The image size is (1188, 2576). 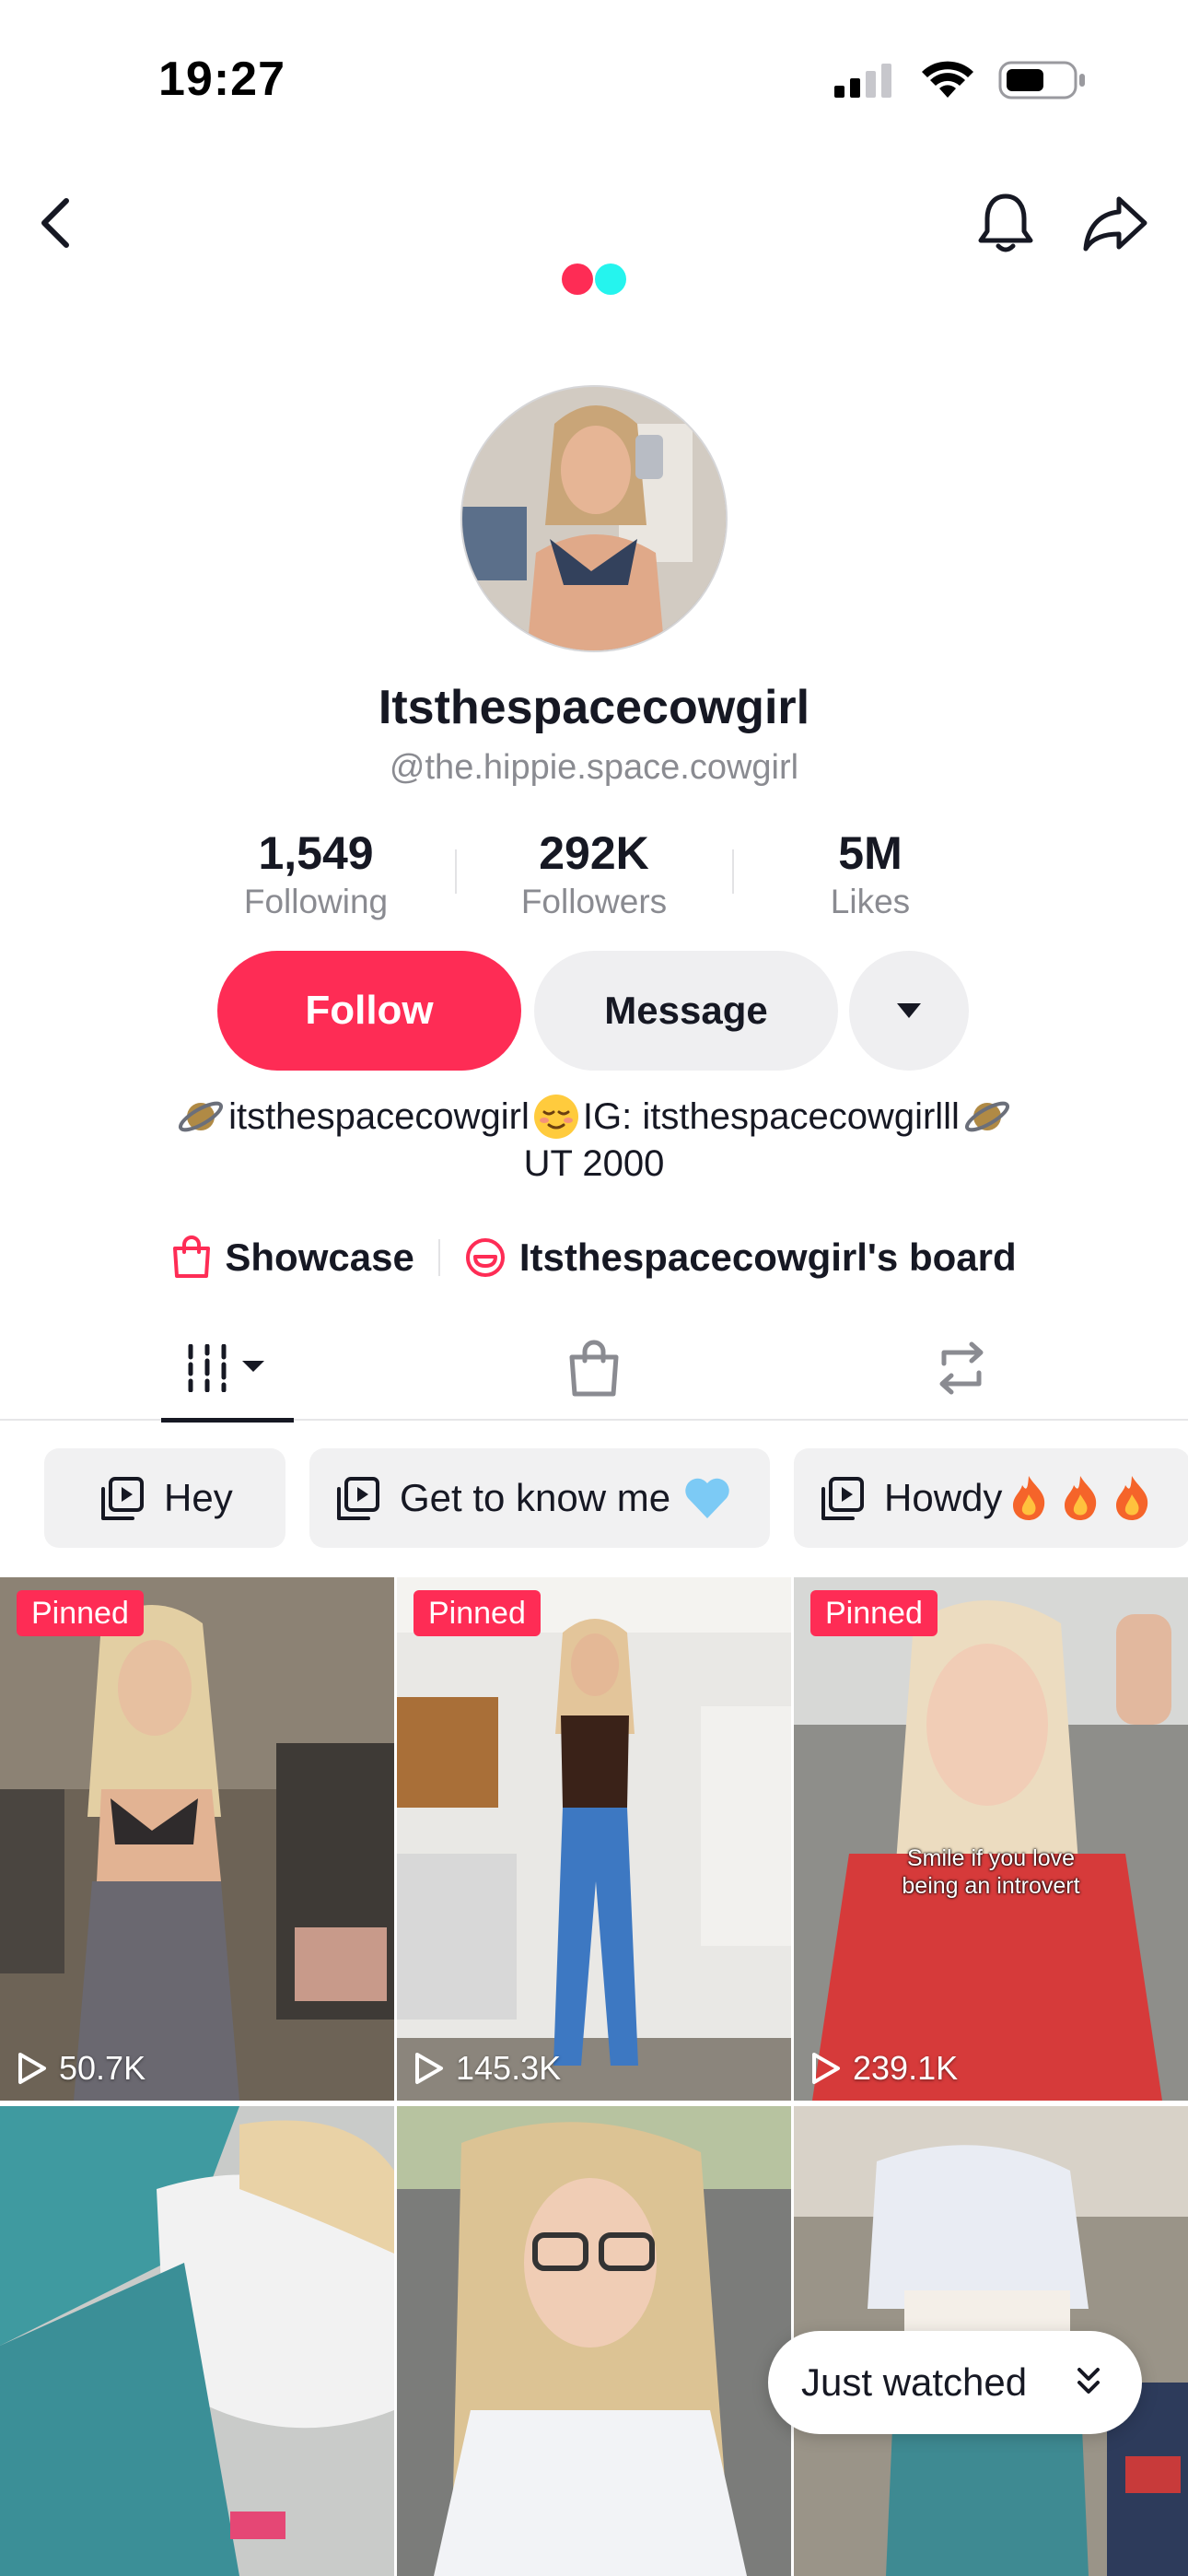 What do you see at coordinates (316, 901) in the screenshot?
I see `stat-following-label: Following` at bounding box center [316, 901].